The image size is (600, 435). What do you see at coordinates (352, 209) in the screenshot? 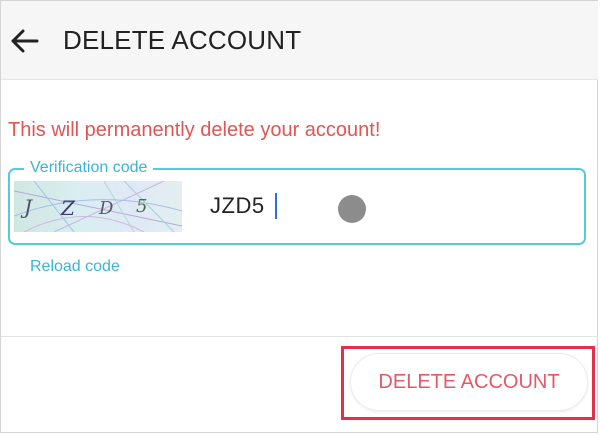
I see `touch-indicator-dot` at bounding box center [352, 209].